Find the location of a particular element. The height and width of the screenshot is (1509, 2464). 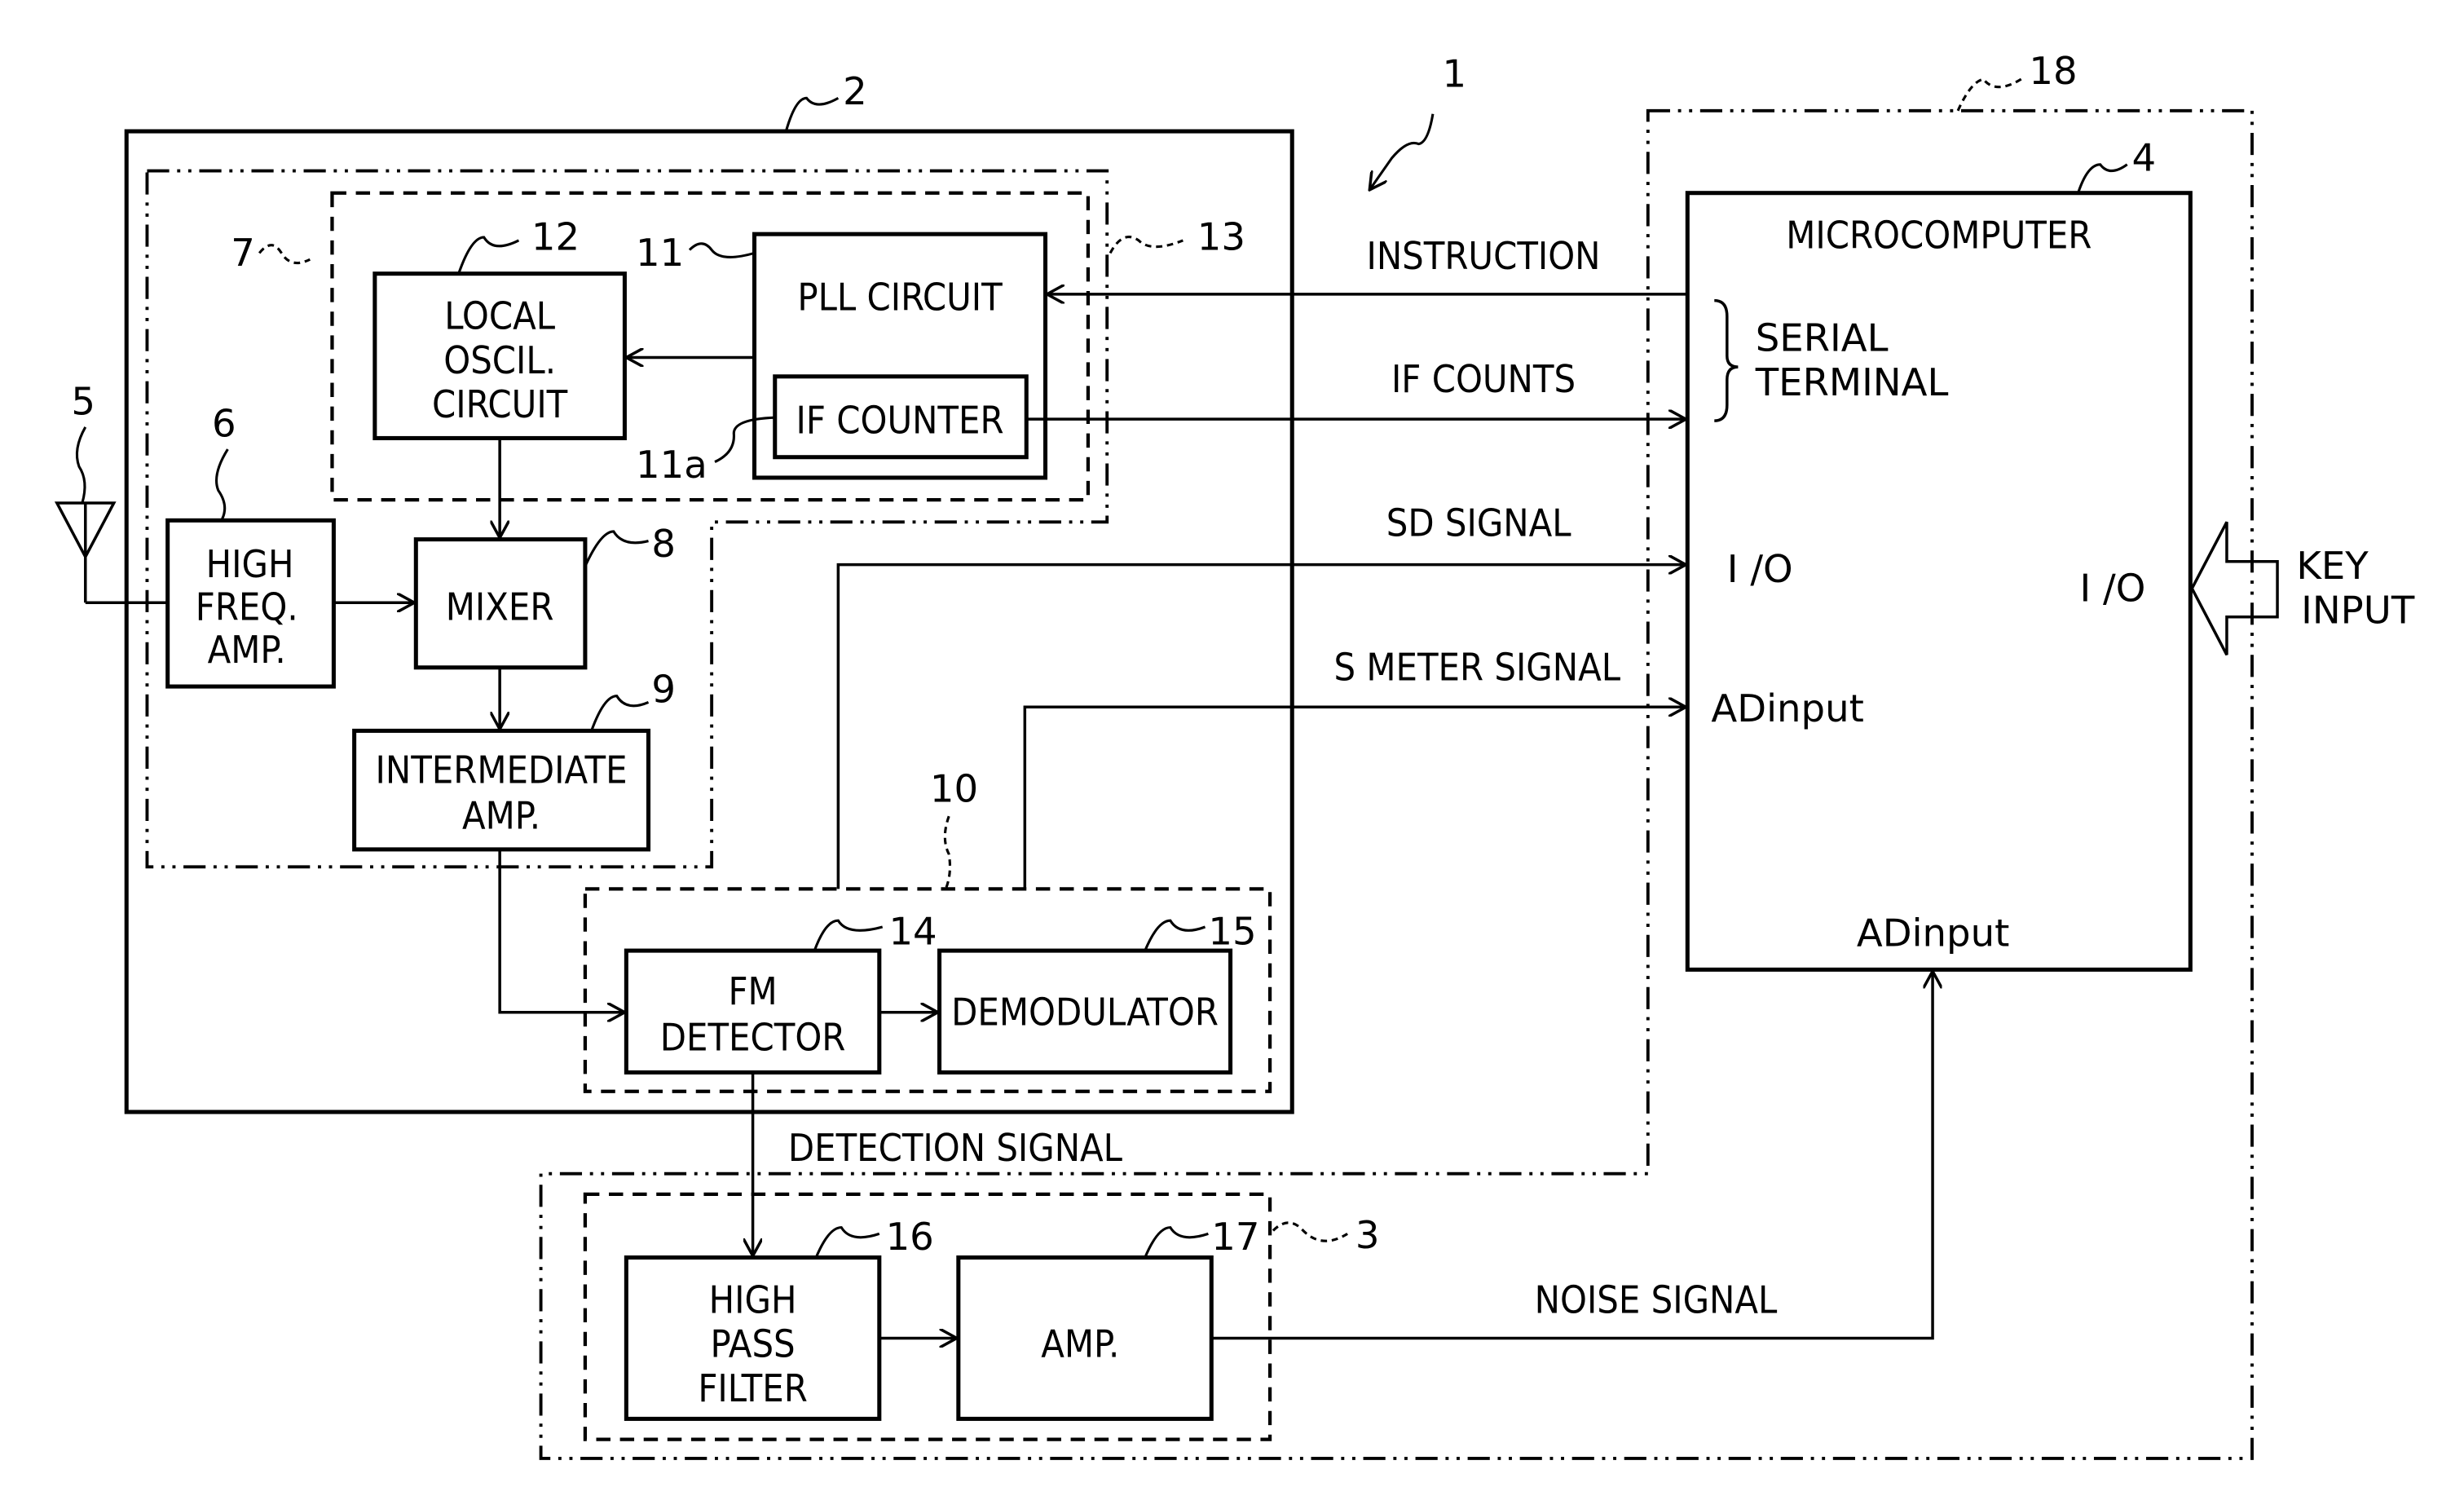

block-label: DETECTOR is located at coordinates (753, 1037).